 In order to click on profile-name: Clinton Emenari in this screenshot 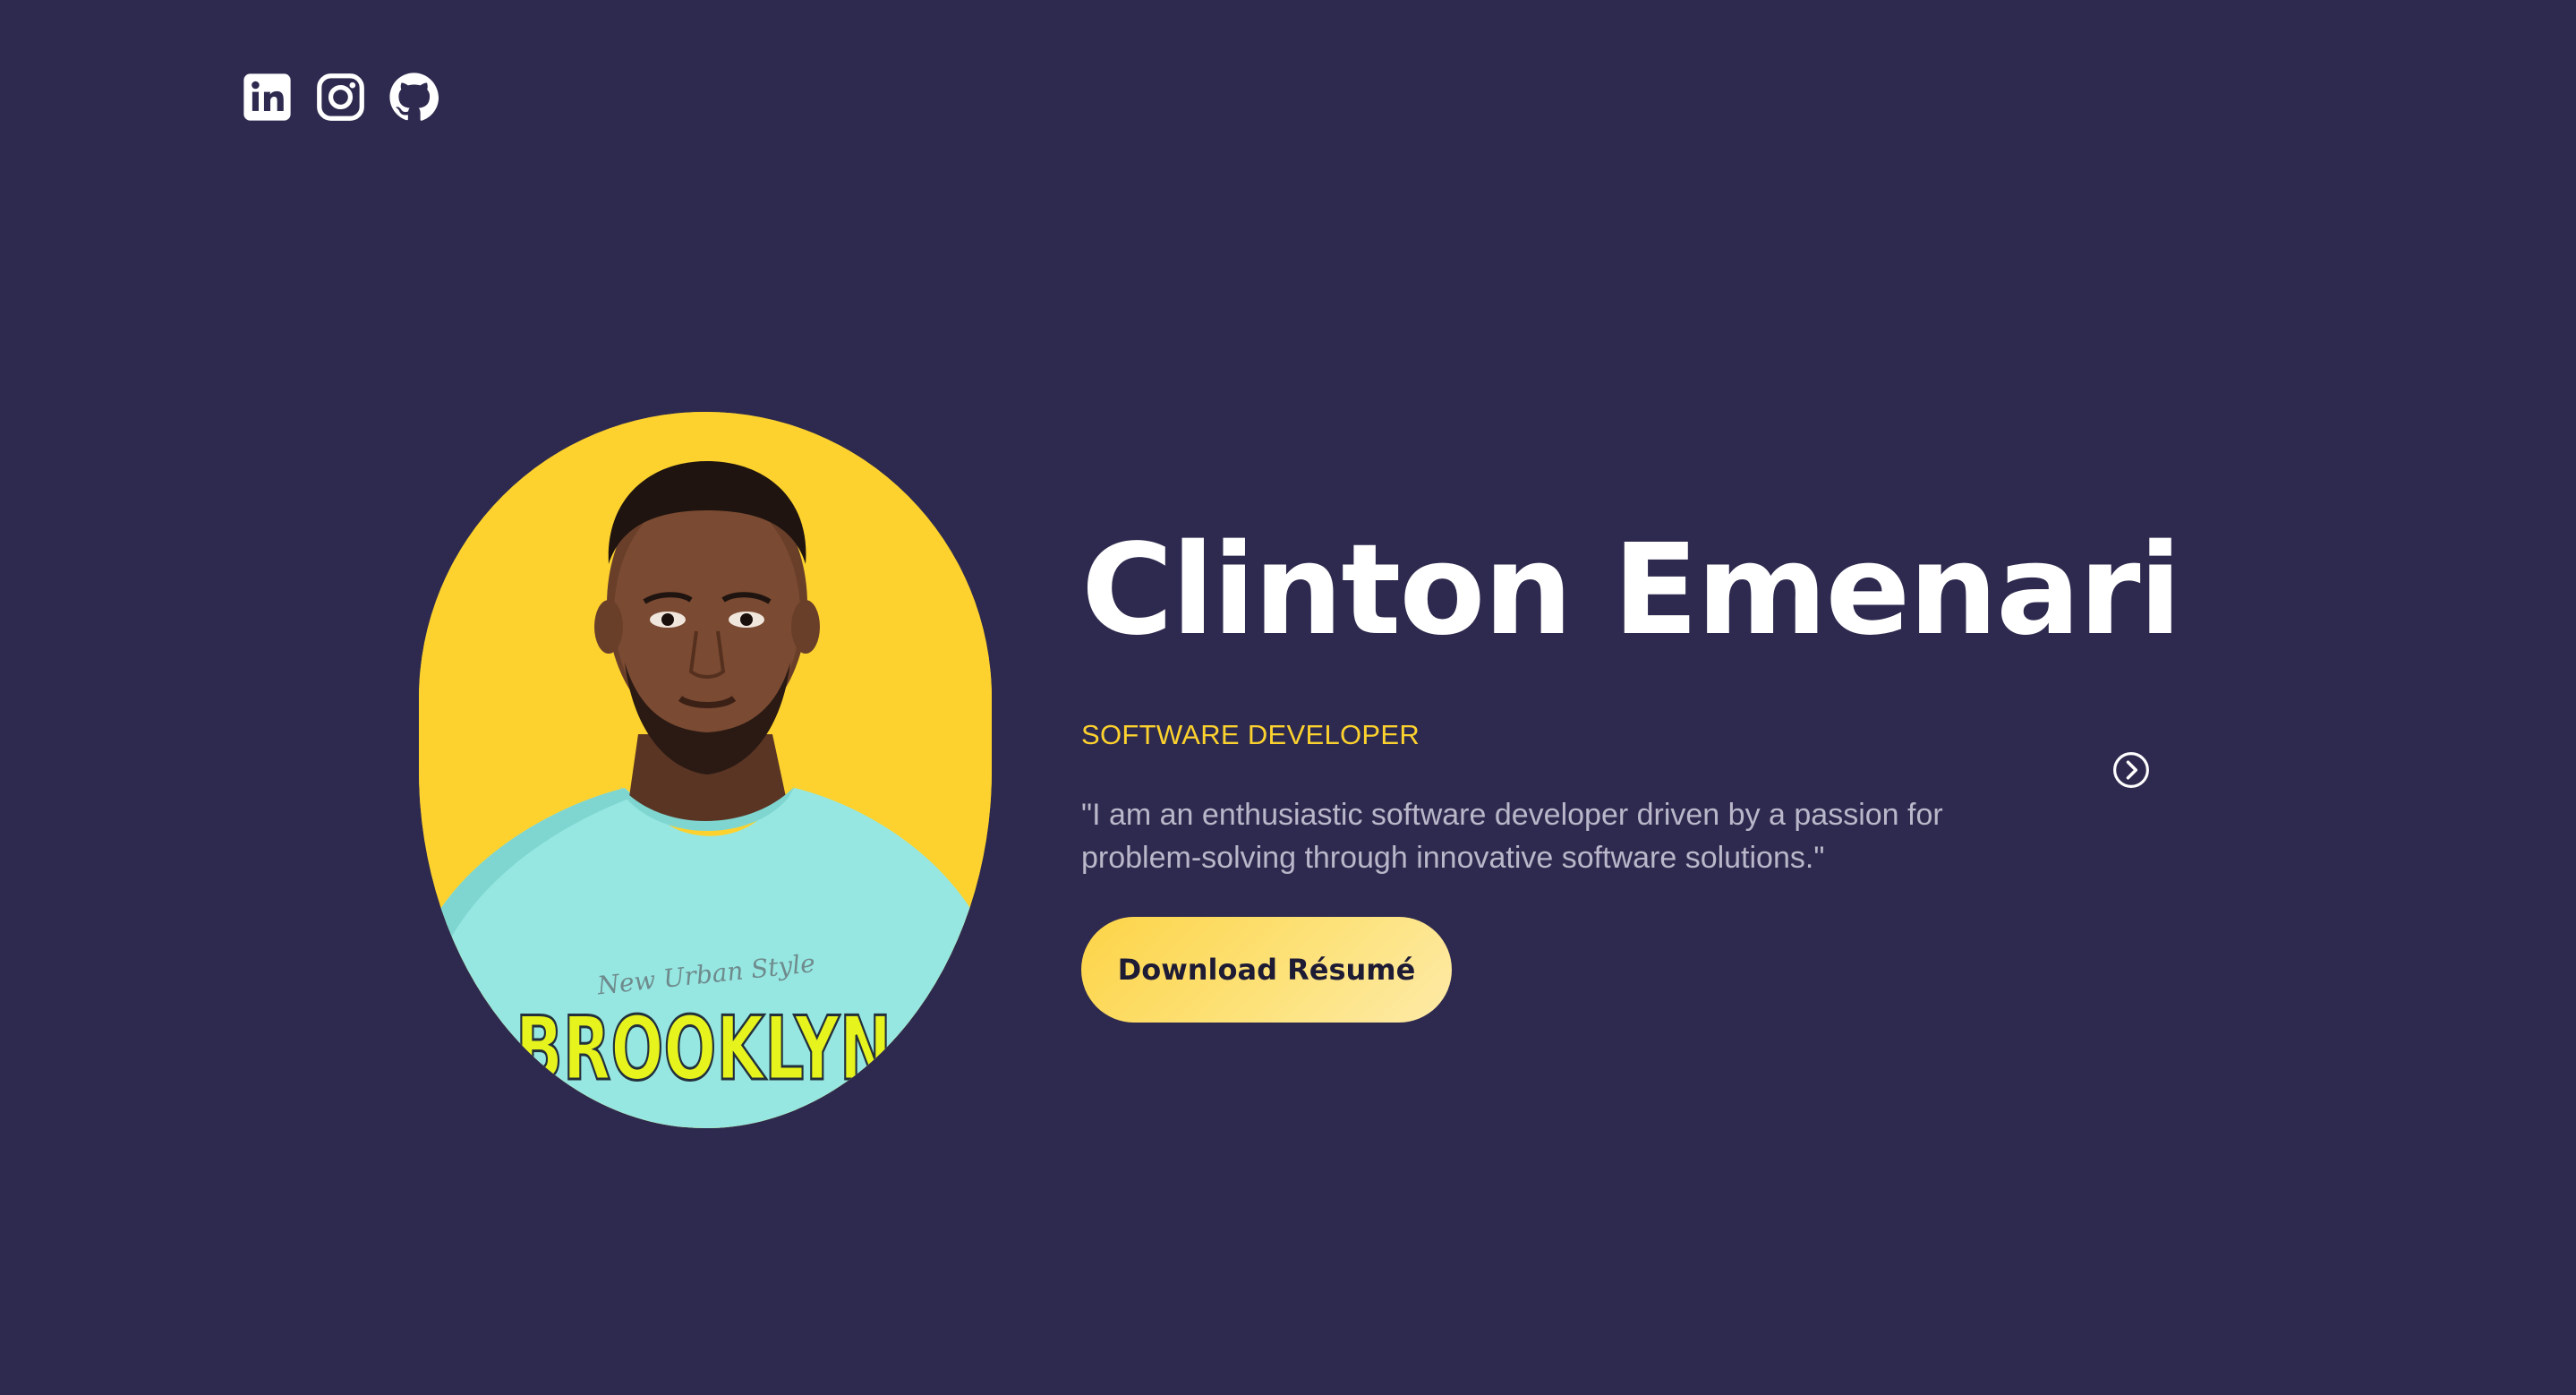, I will do `click(1631, 590)`.